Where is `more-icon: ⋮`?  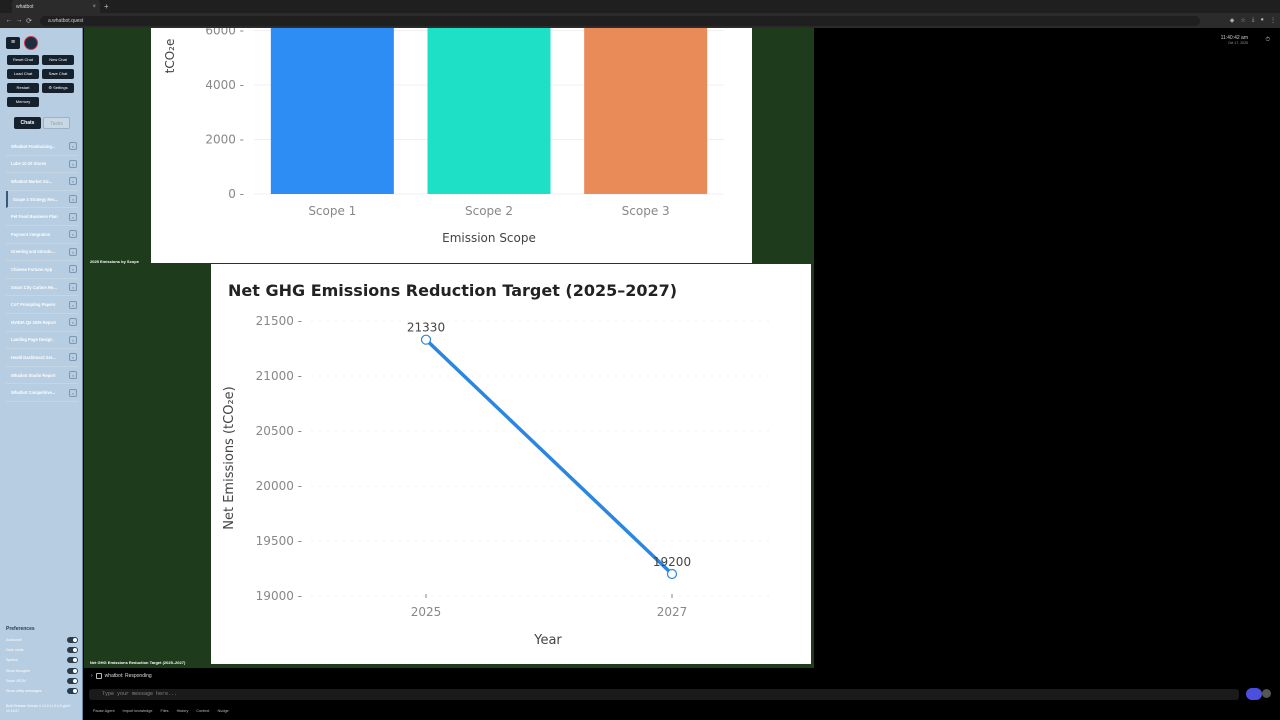 more-icon: ⋮ is located at coordinates (1273, 20).